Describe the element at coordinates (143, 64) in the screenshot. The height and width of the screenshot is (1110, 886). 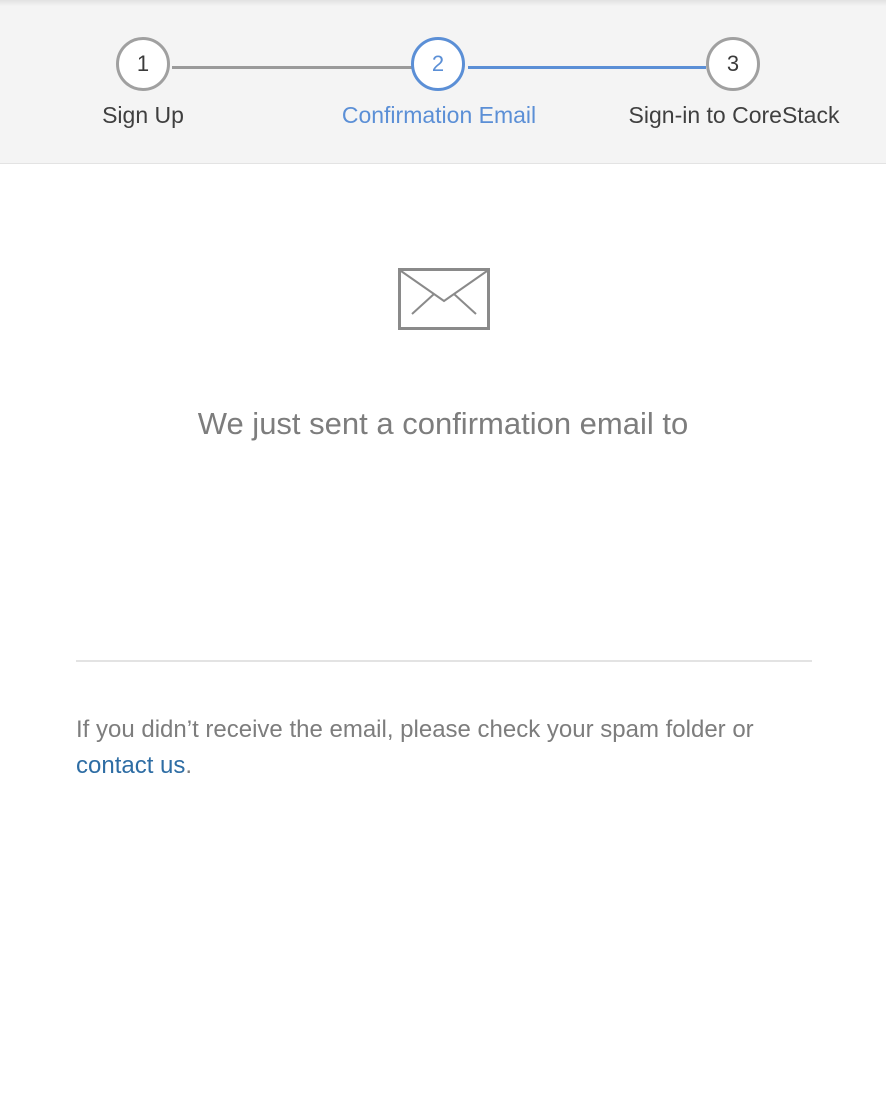
I see `step-1-circle: 1` at that location.